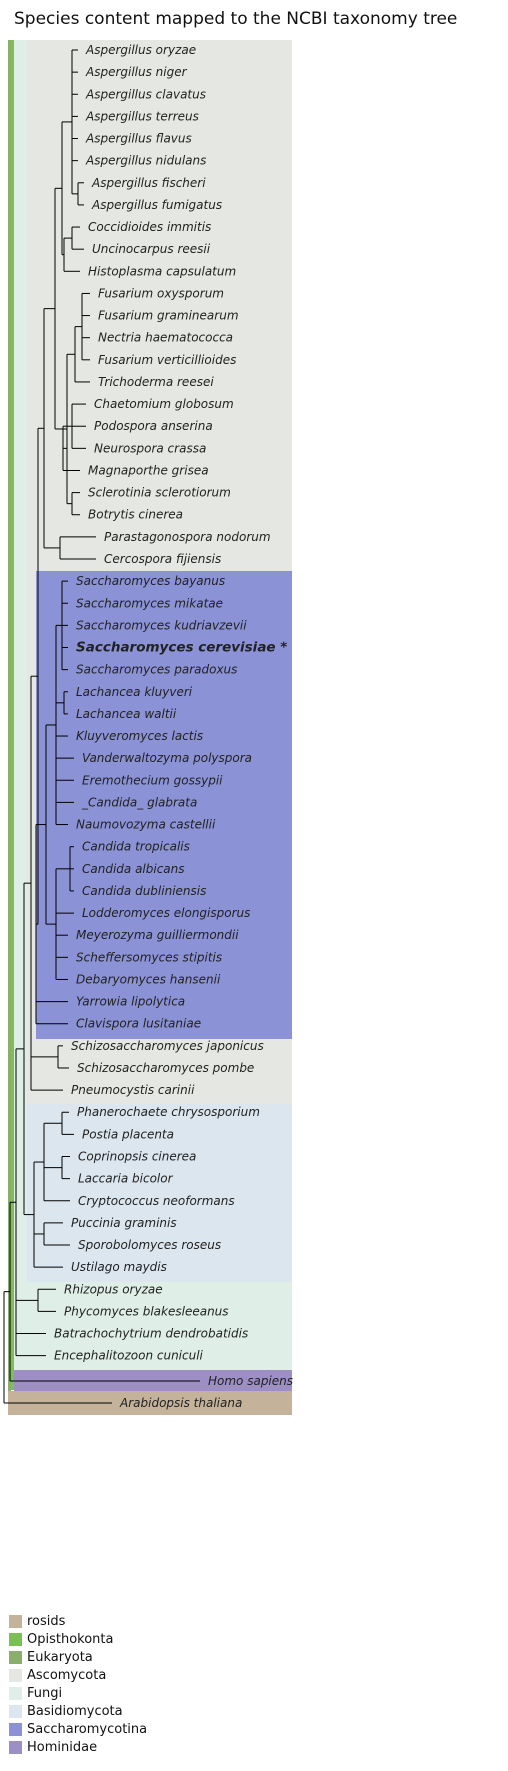 This screenshot has width=508, height=1771. Describe the element at coordinates (151, 1334) in the screenshot. I see `species-label: Batrachochytrium dendrobatidis` at that location.